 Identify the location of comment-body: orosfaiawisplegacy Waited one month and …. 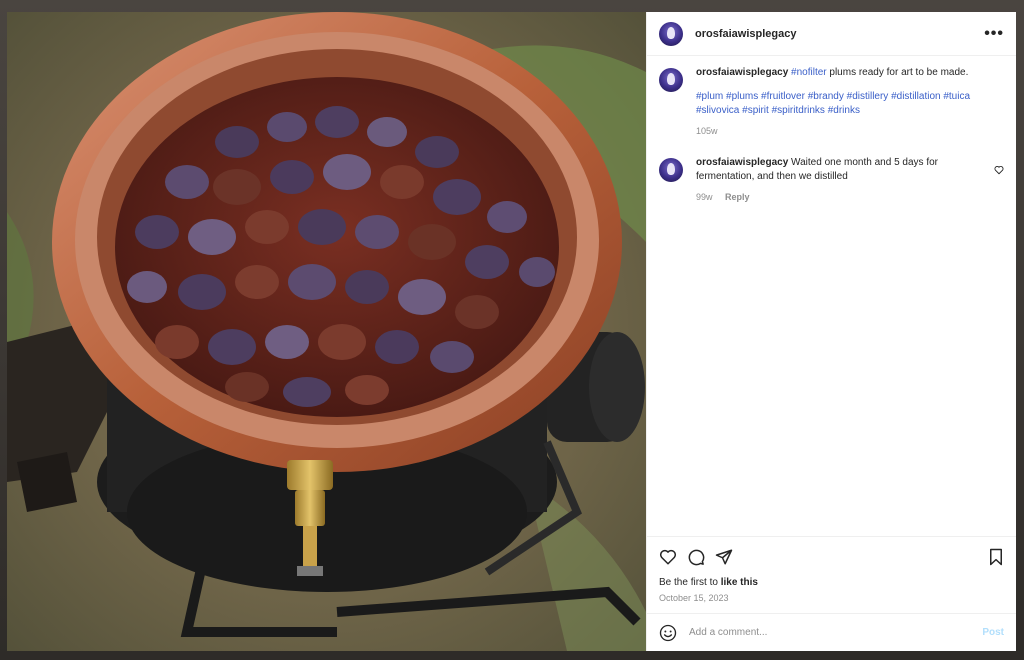
(836, 180).